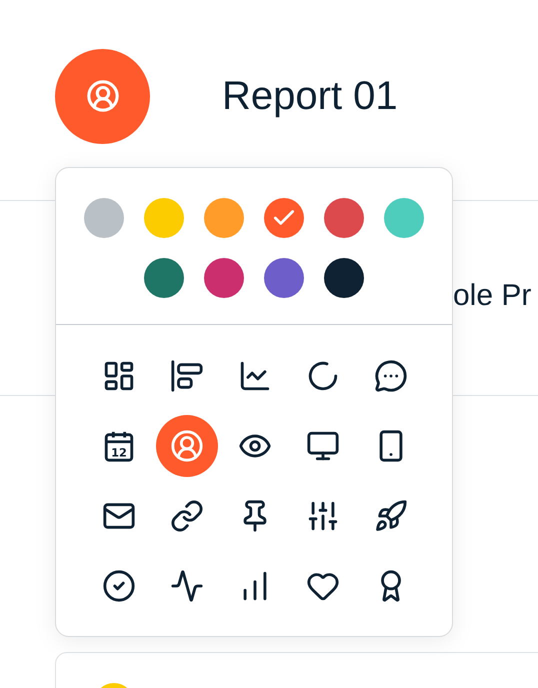 The width and height of the screenshot is (538, 688). What do you see at coordinates (255, 376) in the screenshot?
I see `line-chart-icon` at bounding box center [255, 376].